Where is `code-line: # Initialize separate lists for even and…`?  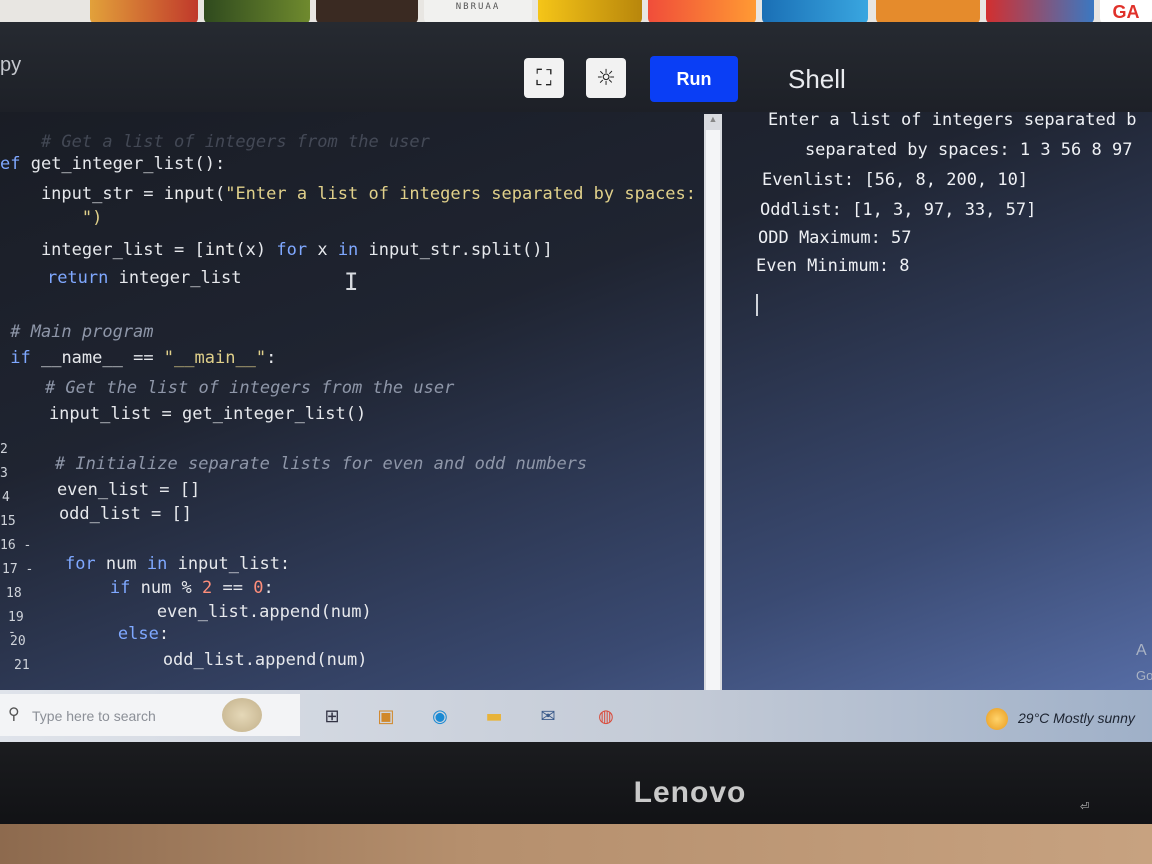 code-line: # Initialize separate lists for even and… is located at coordinates (301, 464).